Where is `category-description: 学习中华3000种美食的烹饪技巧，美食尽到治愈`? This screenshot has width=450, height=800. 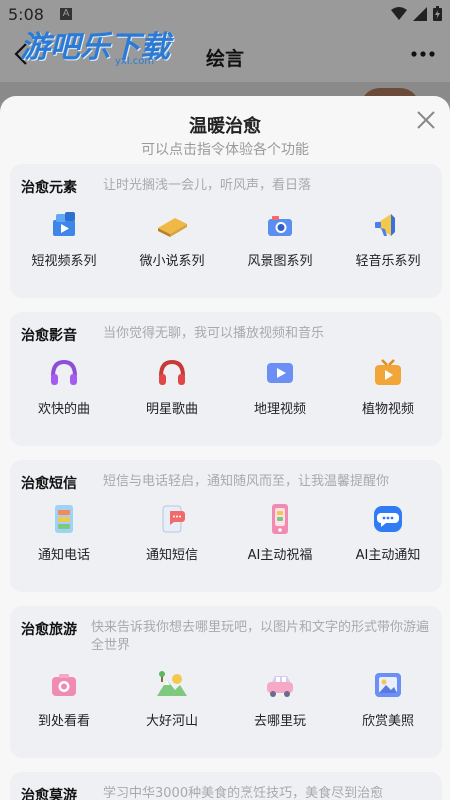
category-description: 学习中华3000种美食的烹饪技巧，美食尽到治愈 is located at coordinates (243, 793).